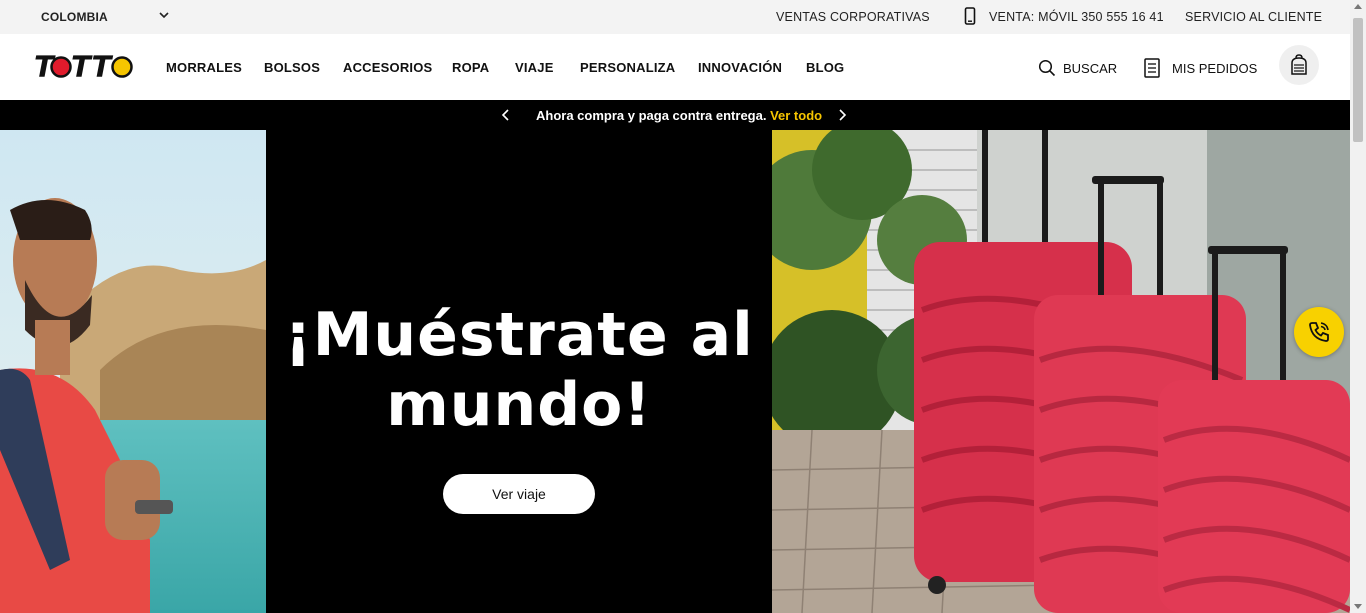 This screenshot has height=613, width=1366. I want to click on svg-text: TT, so click(92, 67).